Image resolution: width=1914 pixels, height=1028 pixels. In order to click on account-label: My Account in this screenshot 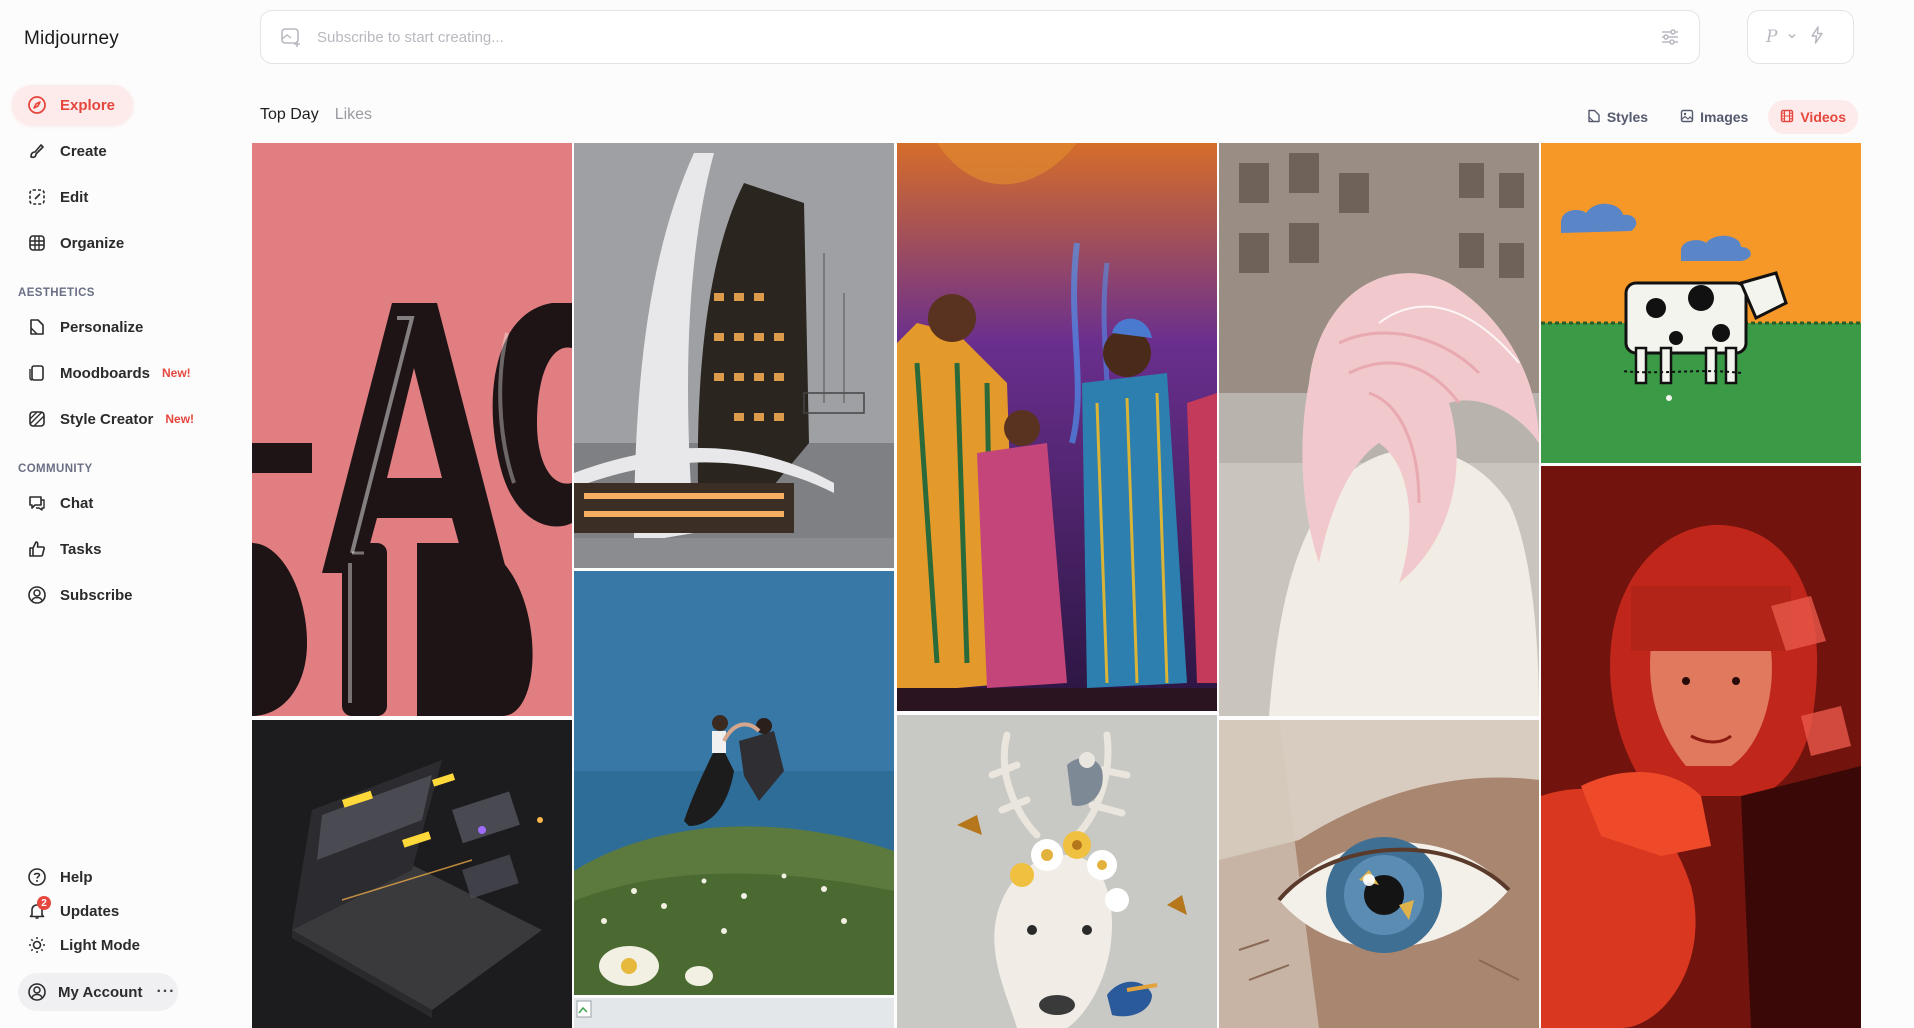, I will do `click(100, 992)`.